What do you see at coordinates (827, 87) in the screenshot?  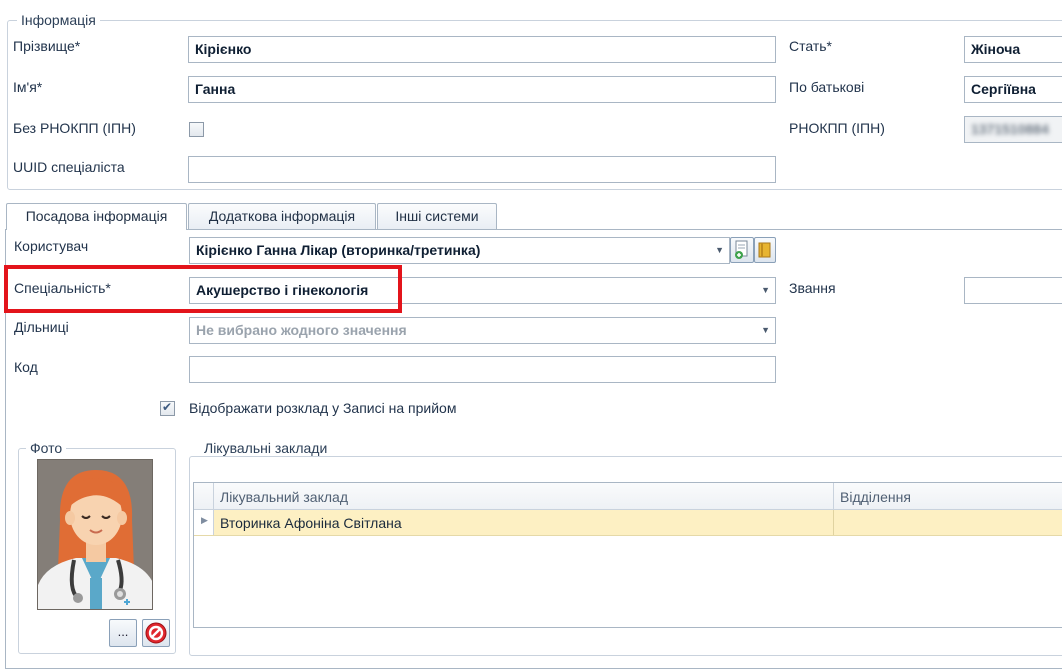 I see `patronymic-label: По батькові` at bounding box center [827, 87].